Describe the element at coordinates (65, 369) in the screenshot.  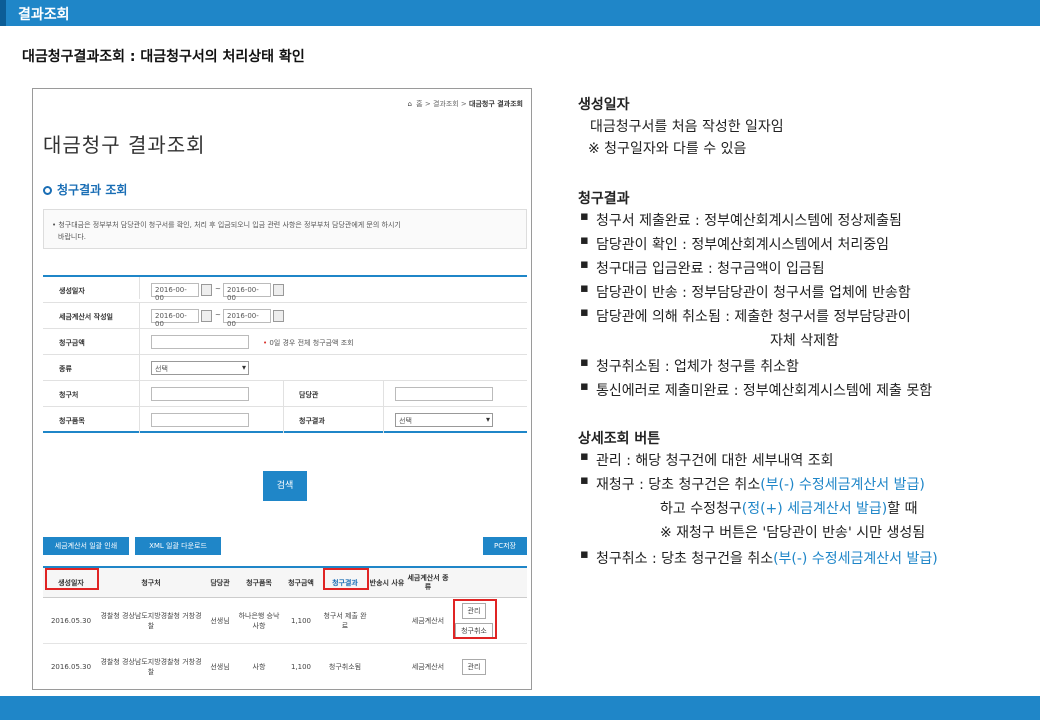
I see `type-label: 종류` at that location.